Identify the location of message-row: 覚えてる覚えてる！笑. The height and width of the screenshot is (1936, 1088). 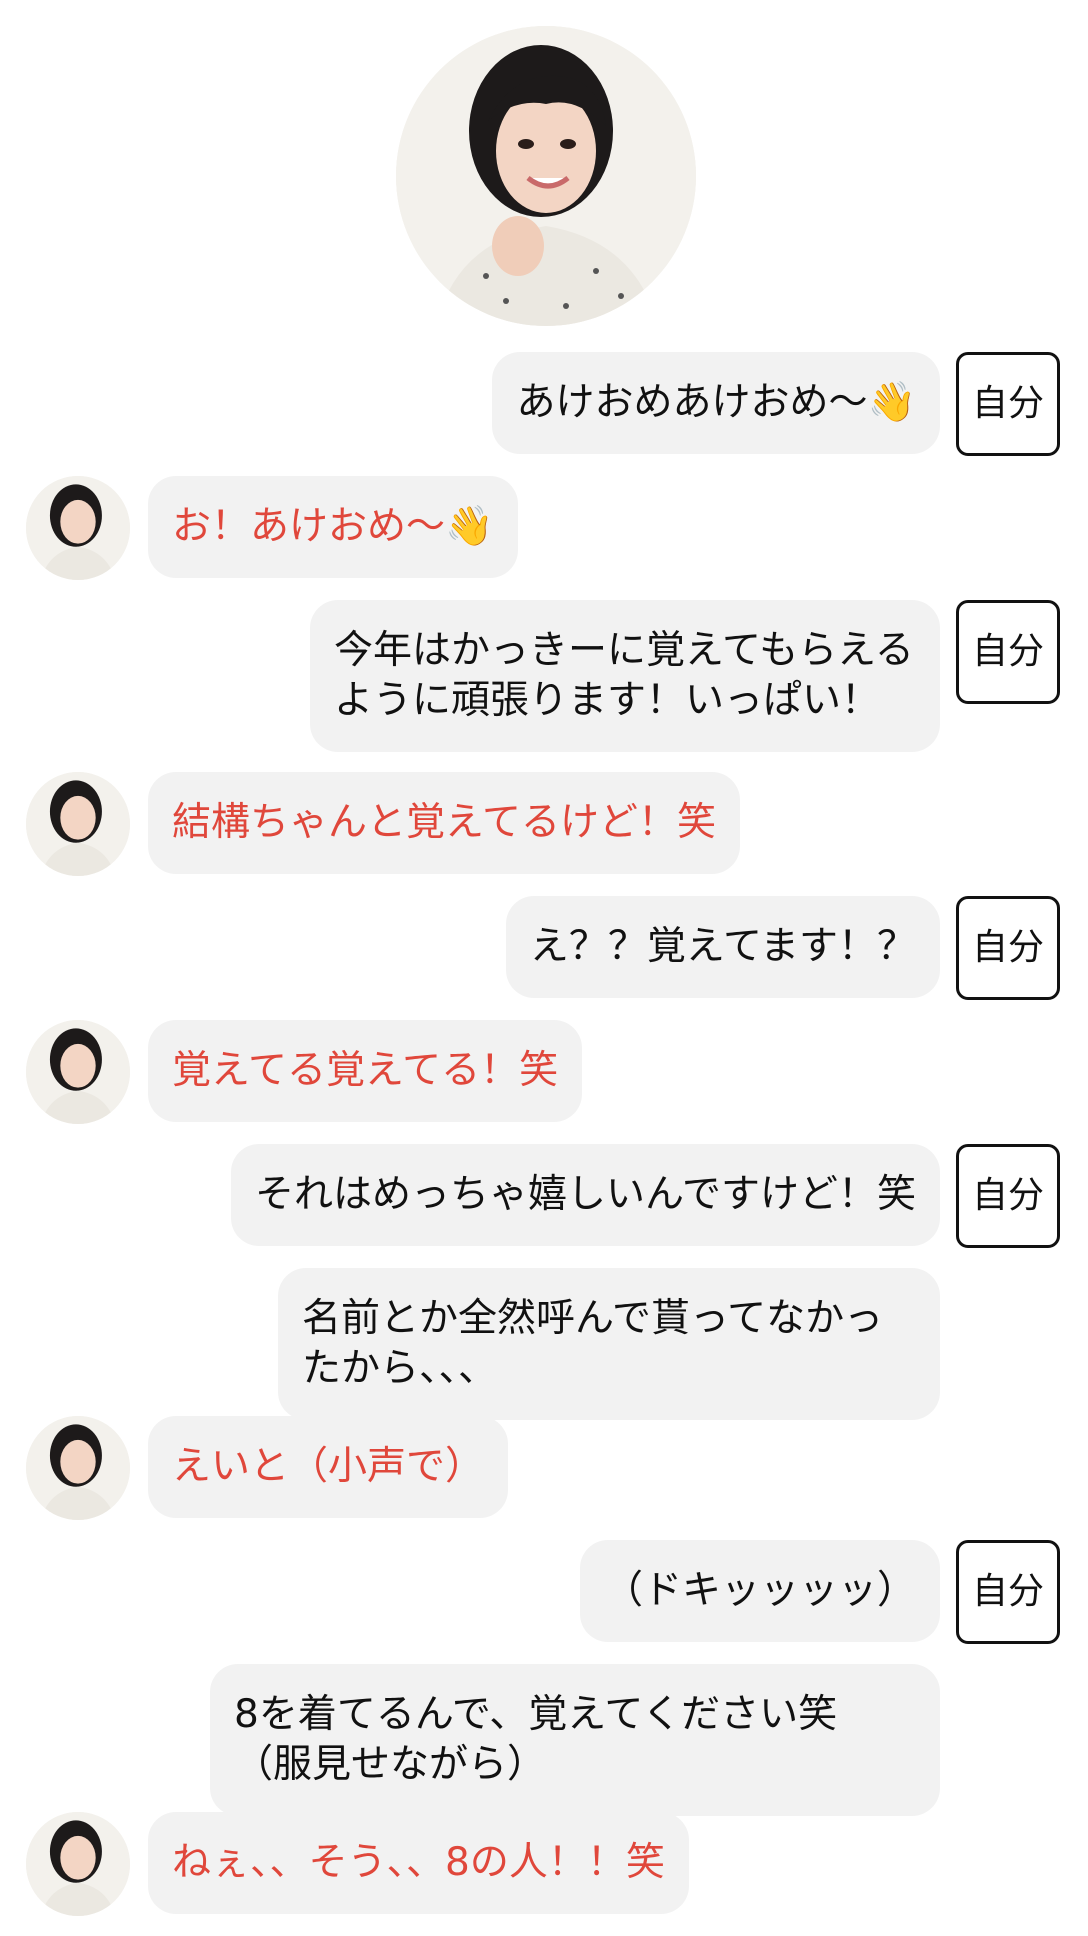
(544, 1082).